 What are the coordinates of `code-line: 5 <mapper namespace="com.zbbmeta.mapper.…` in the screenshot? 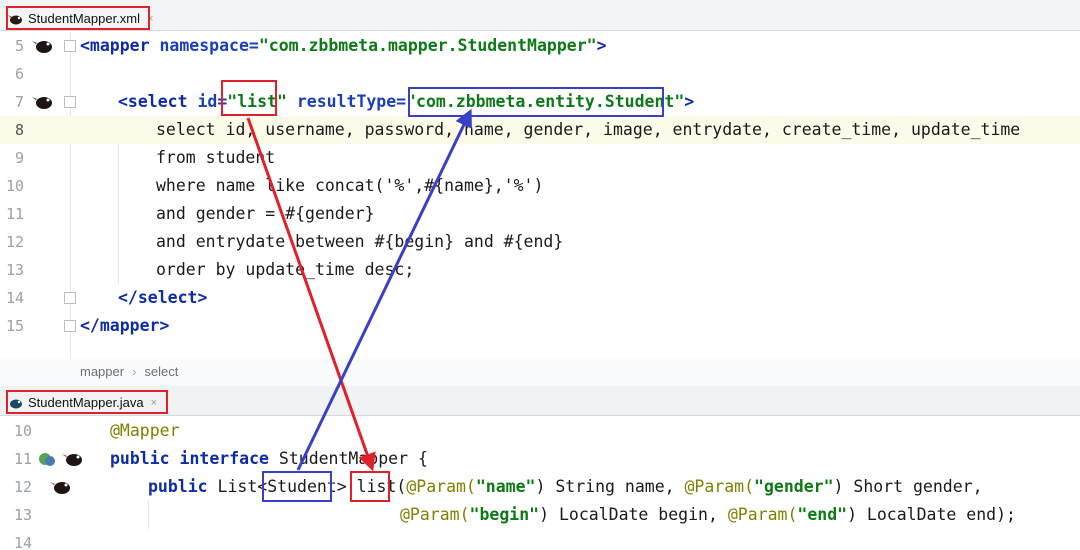 It's located at (540, 46).